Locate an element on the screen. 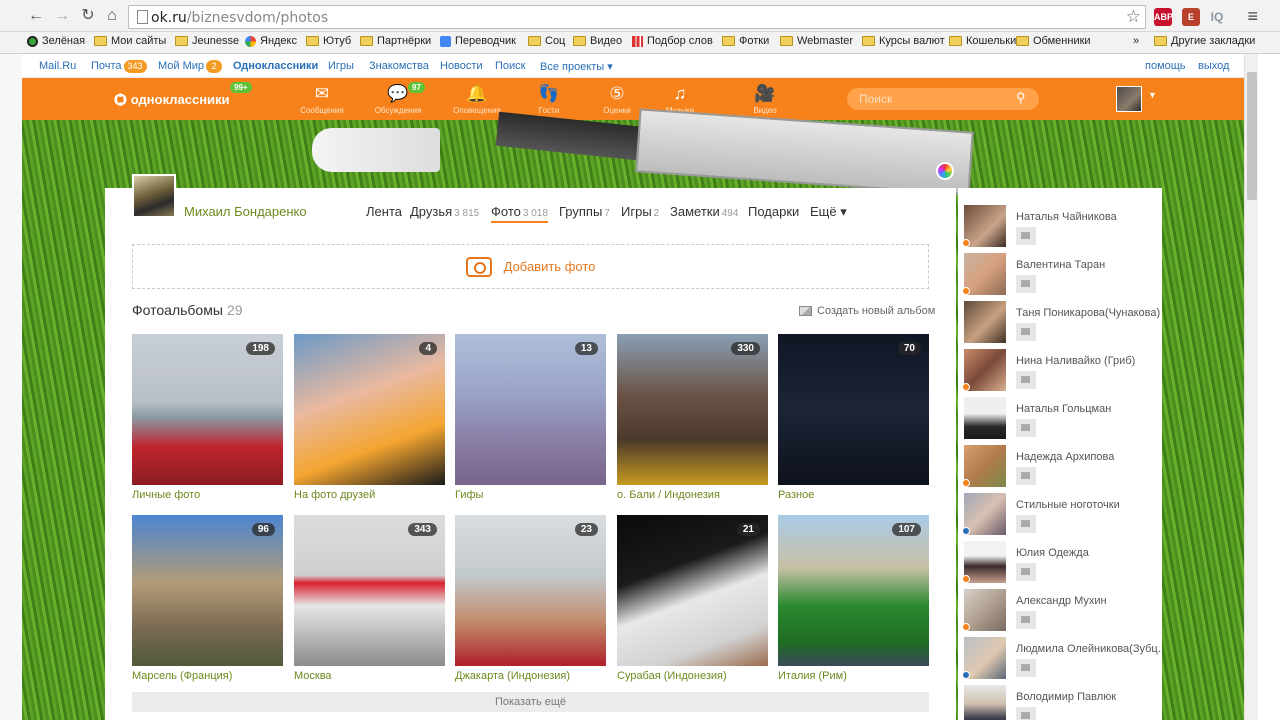 The image size is (1280, 720). tool-video: 🎥 Видео is located at coordinates (765, 99).